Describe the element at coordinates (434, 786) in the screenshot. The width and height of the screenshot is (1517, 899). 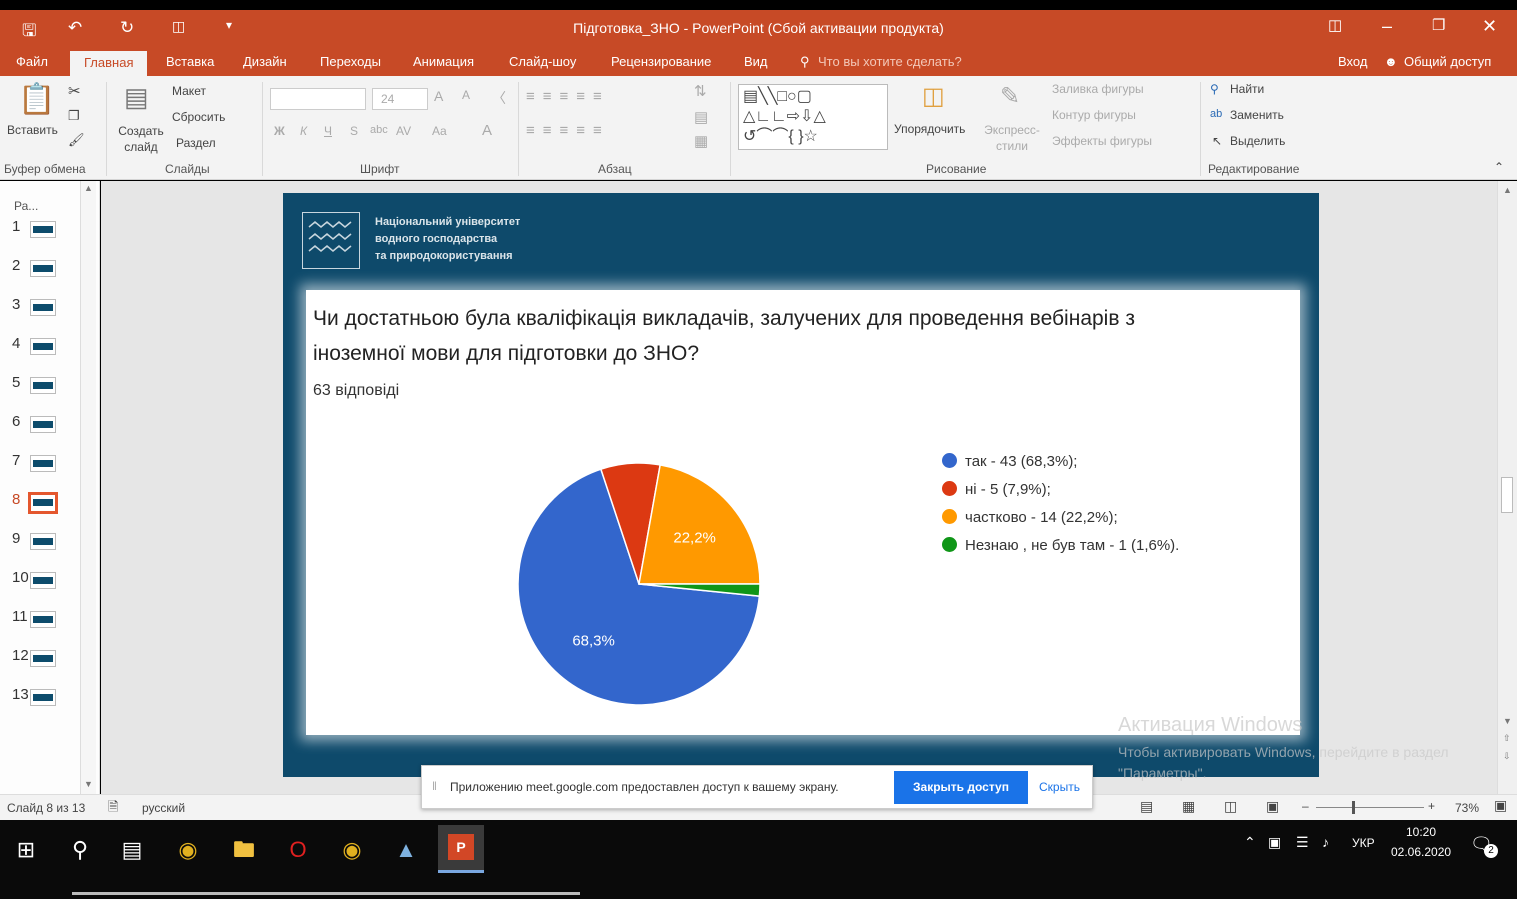
I see `drag-handle-icon: ‖` at that location.